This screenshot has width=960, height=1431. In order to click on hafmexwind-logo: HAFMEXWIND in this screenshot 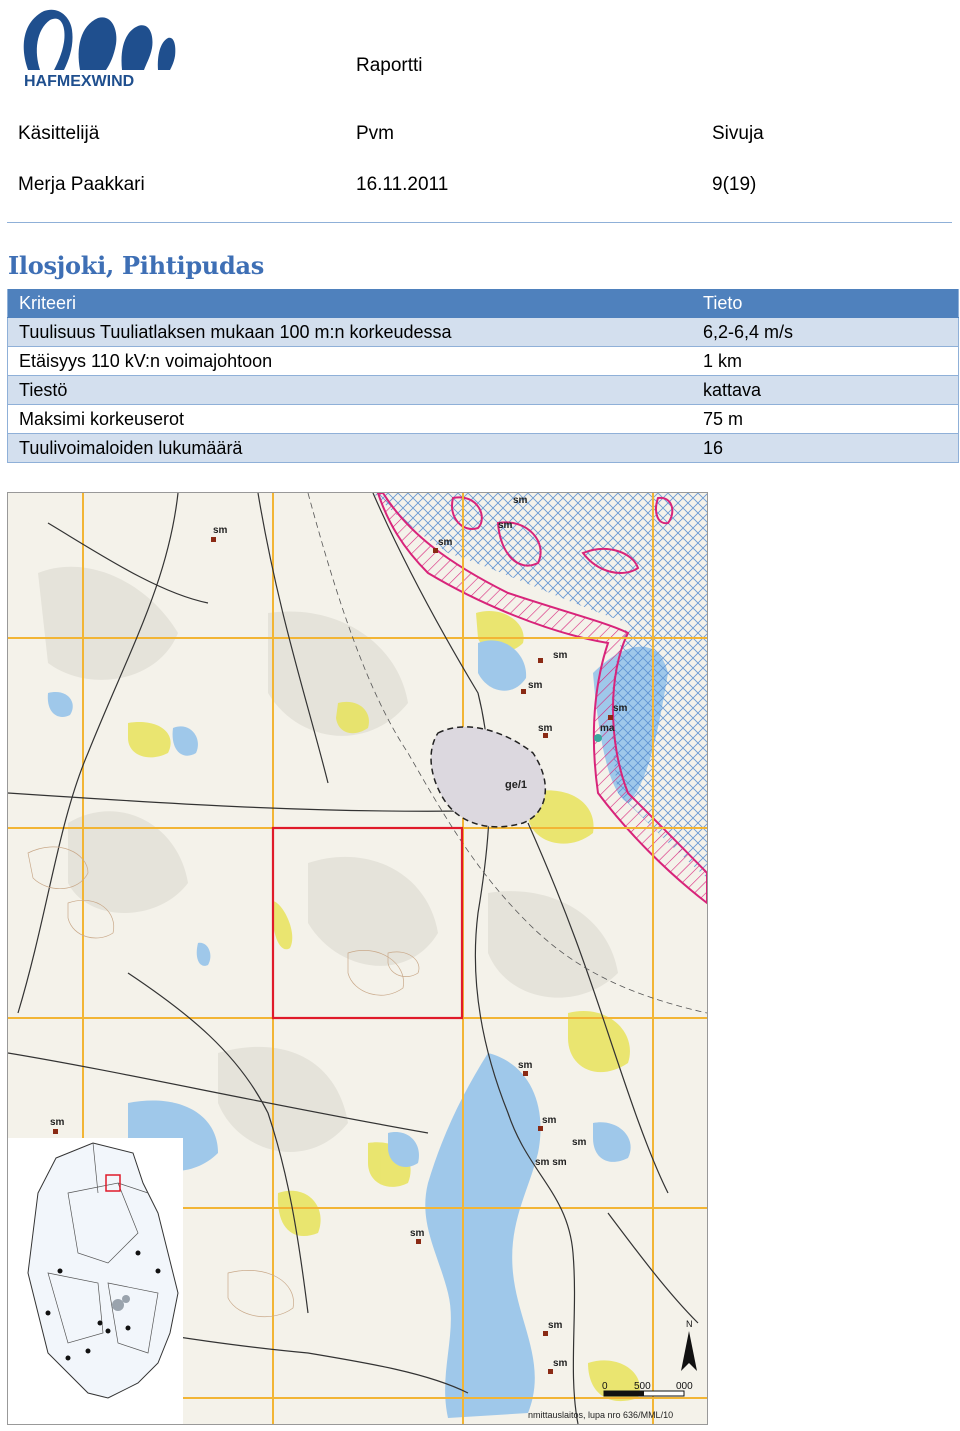, I will do `click(99, 49)`.